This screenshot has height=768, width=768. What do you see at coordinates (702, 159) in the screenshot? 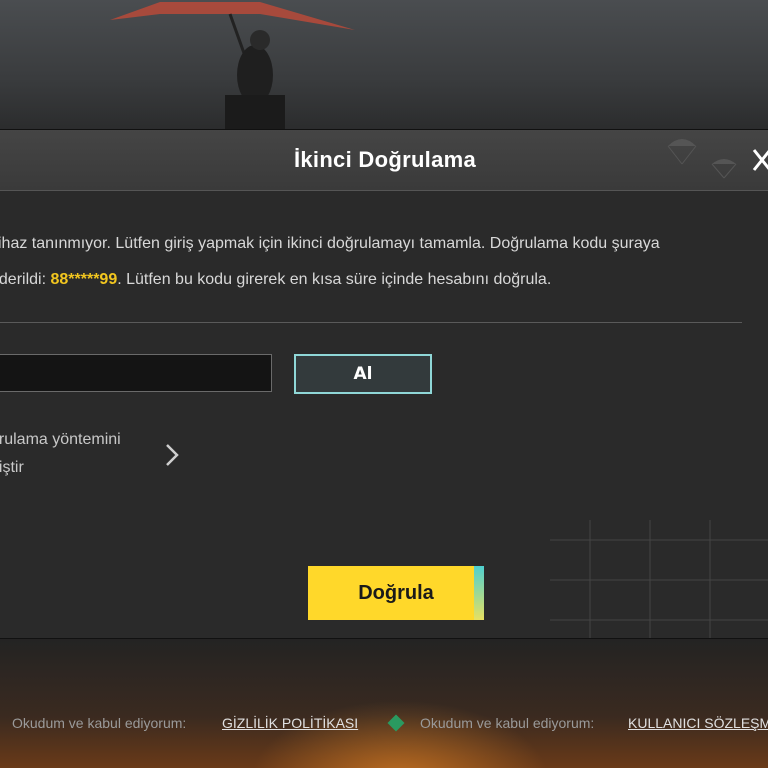
I see `parachute-decoration-icon` at bounding box center [702, 159].